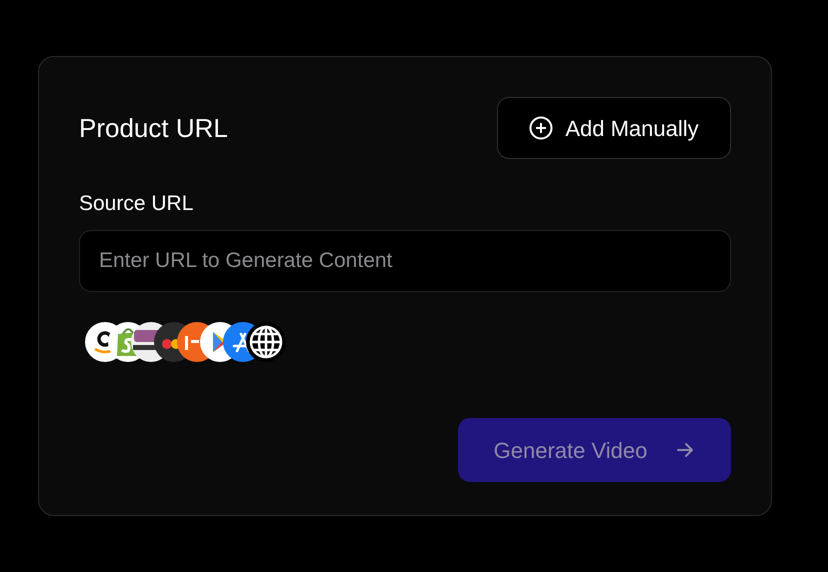 The image size is (828, 572). Describe the element at coordinates (153, 128) in the screenshot. I see `card-title: Product URL` at that location.